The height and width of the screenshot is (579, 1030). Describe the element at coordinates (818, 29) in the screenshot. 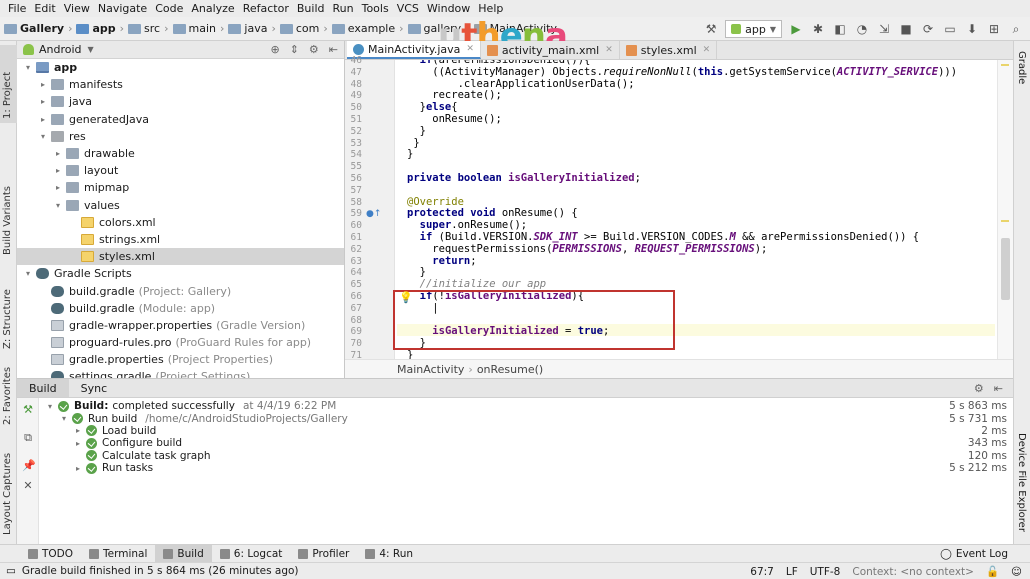

I see `debug-icon: ✱` at that location.